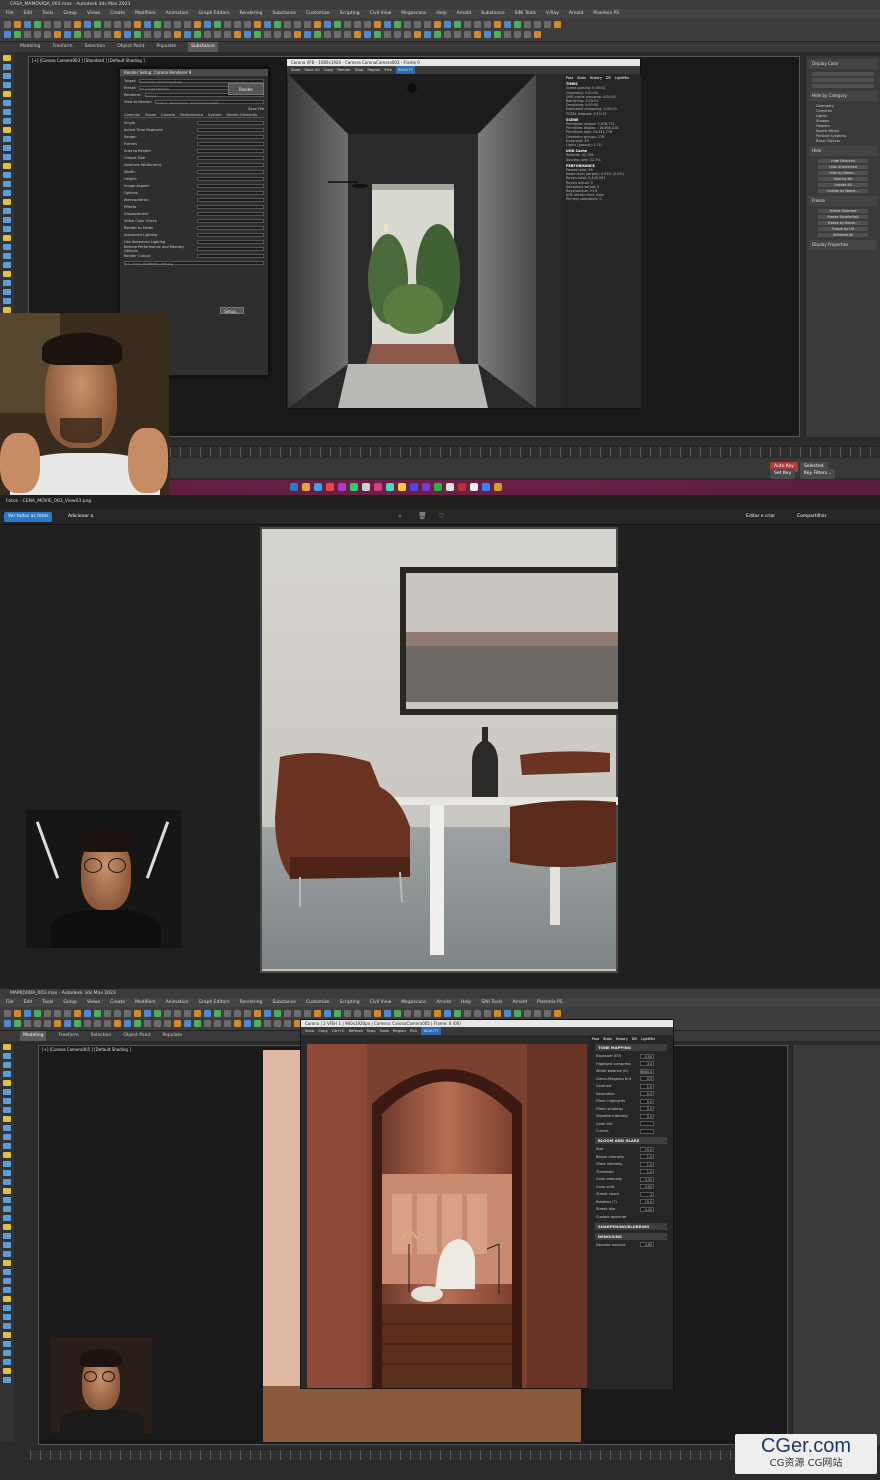  What do you see at coordinates (647, 1194) in the screenshot?
I see `slider-value: 3` at bounding box center [647, 1194].